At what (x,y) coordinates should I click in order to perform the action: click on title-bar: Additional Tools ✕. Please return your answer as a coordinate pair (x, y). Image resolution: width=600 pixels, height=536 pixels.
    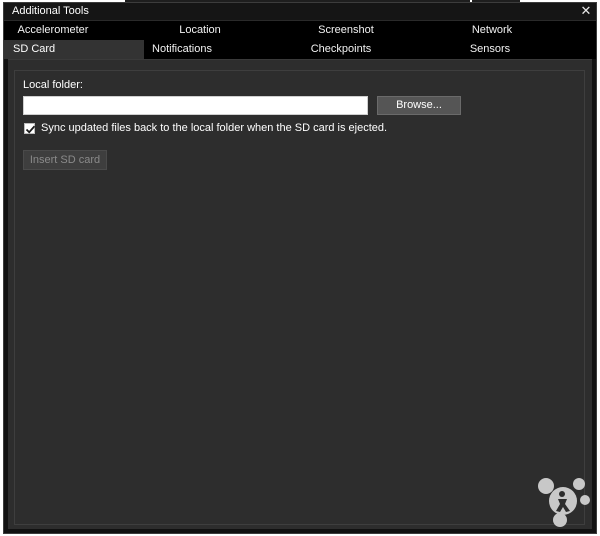
    Looking at the image, I should click on (300, 12).